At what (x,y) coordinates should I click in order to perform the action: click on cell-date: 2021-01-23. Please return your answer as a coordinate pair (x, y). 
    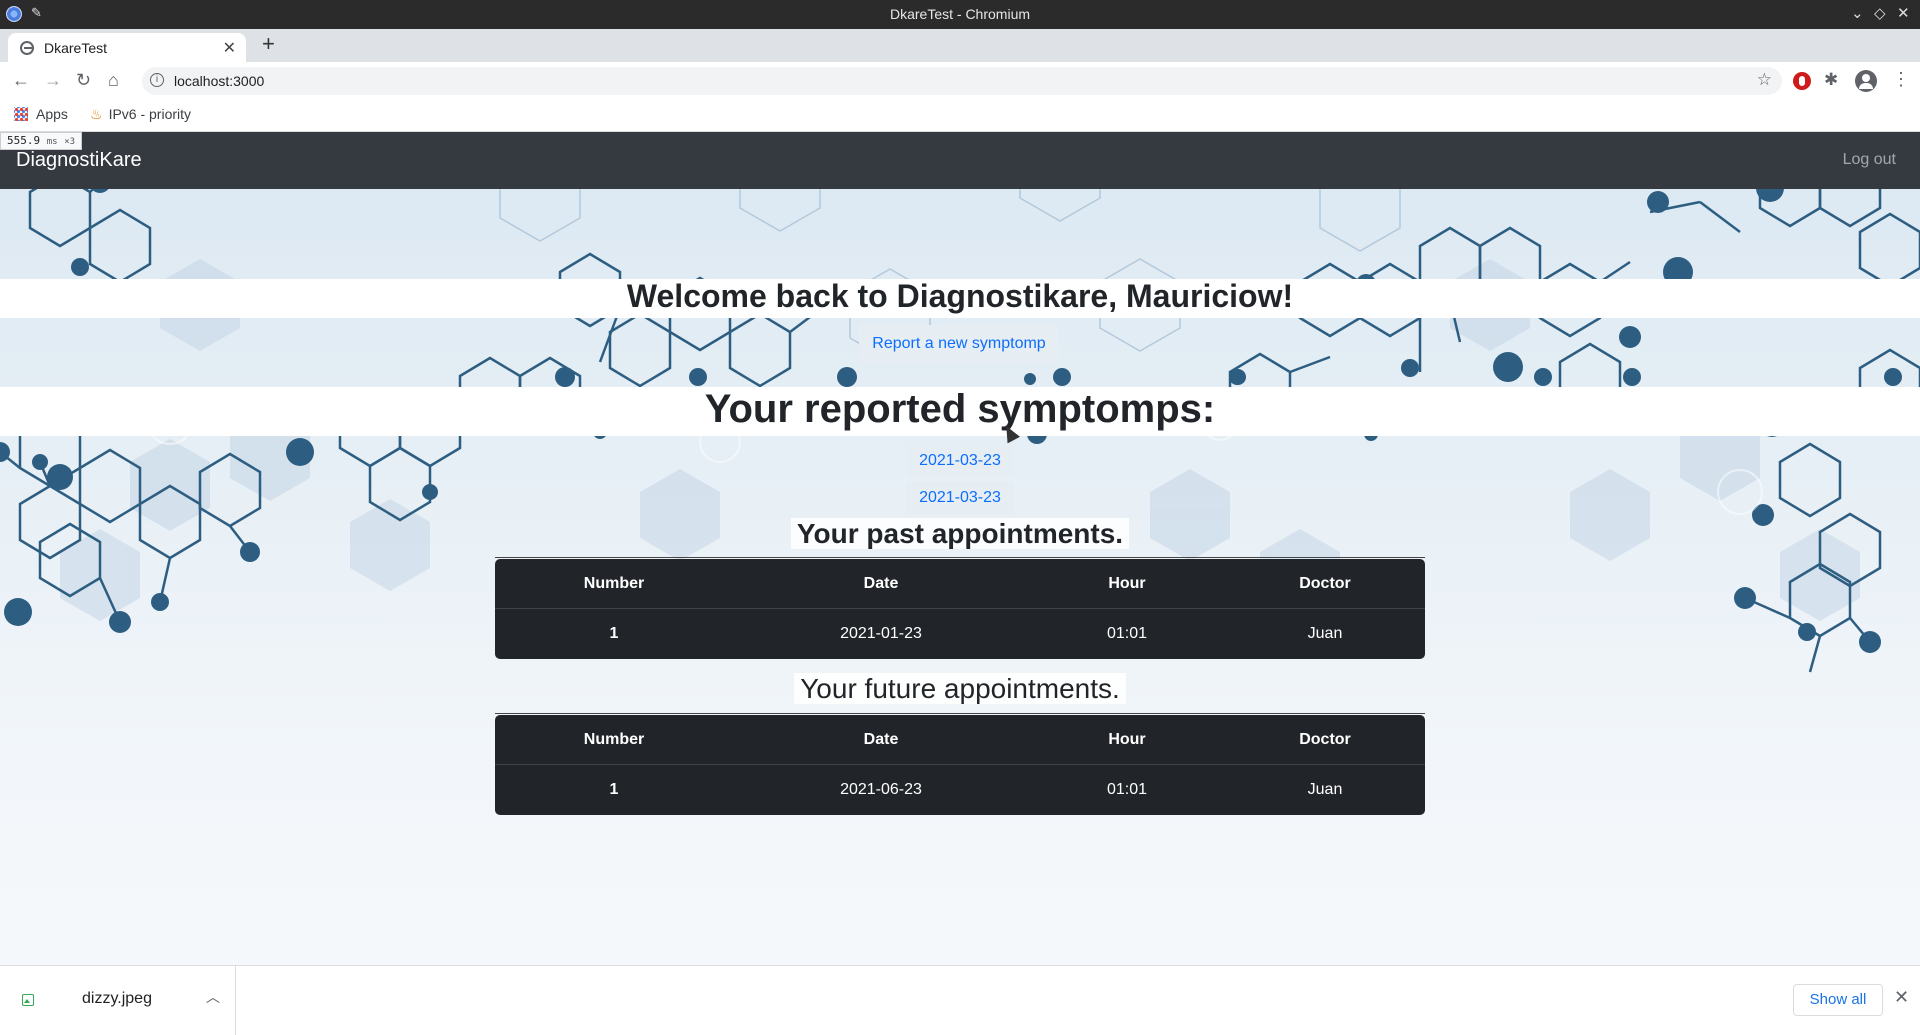
    Looking at the image, I should click on (881, 633).